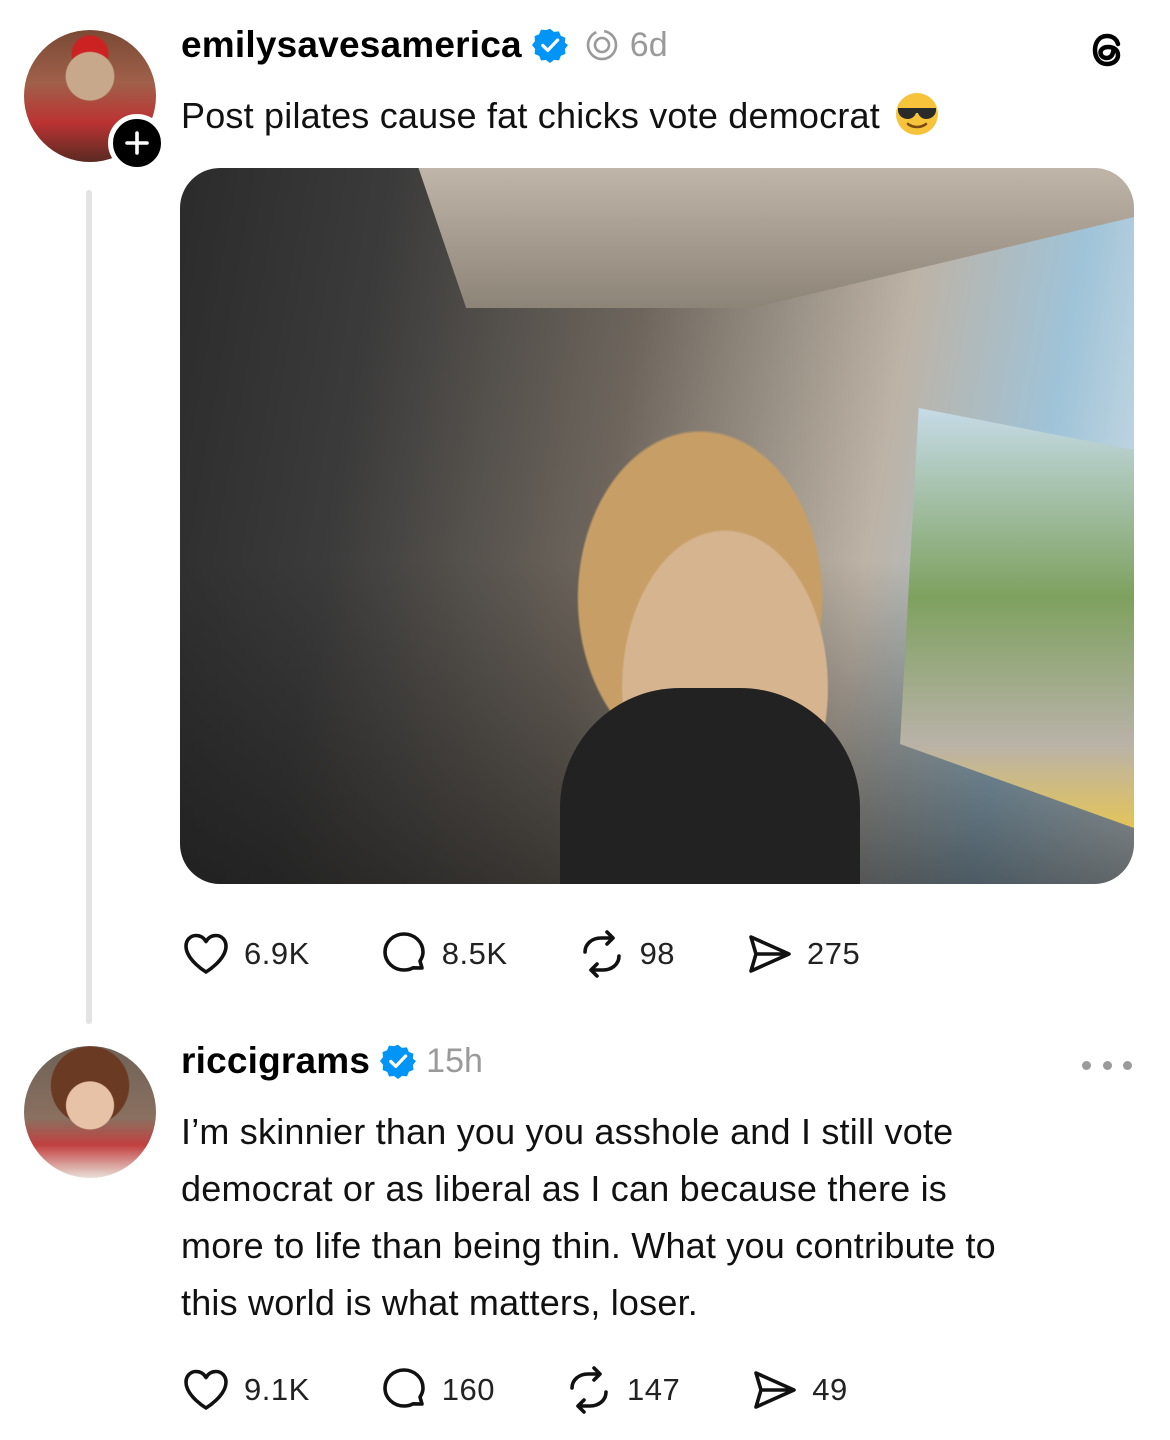 The height and width of the screenshot is (1440, 1170). Describe the element at coordinates (621, 1390) in the screenshot. I see `repost-button: 147` at that location.